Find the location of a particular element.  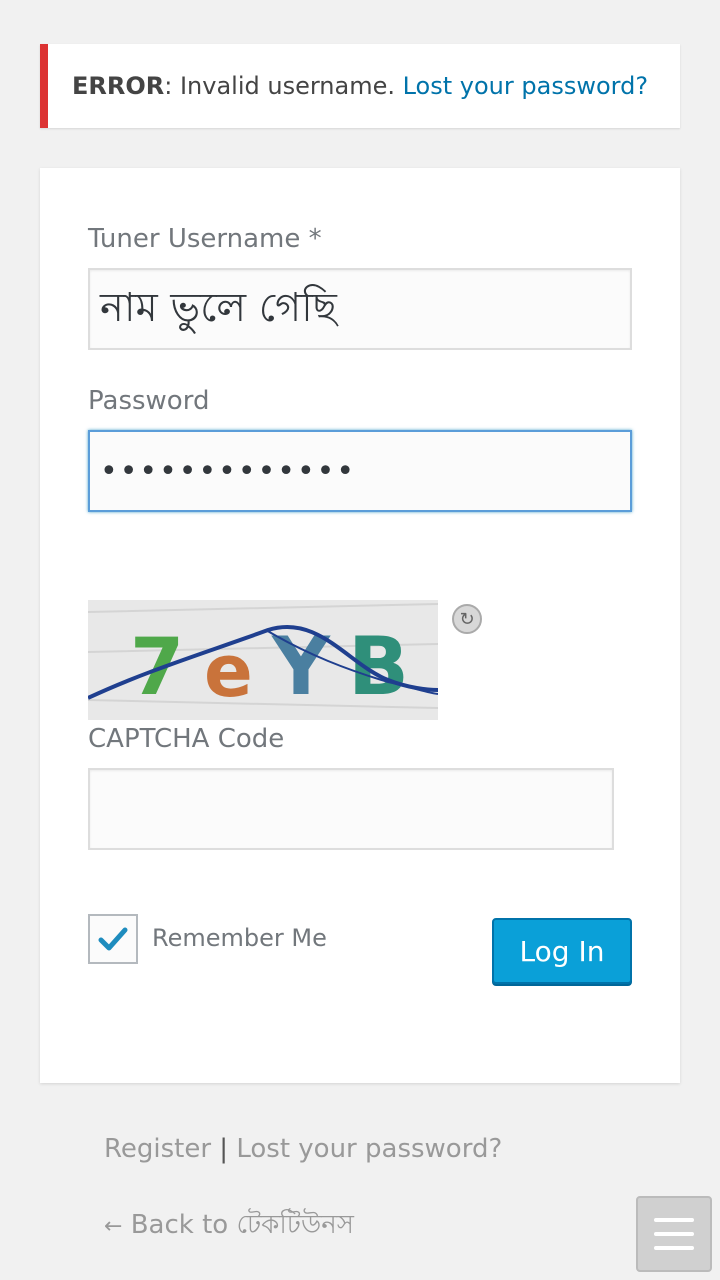

captcha-image: 7 e Y B is located at coordinates (263, 660).